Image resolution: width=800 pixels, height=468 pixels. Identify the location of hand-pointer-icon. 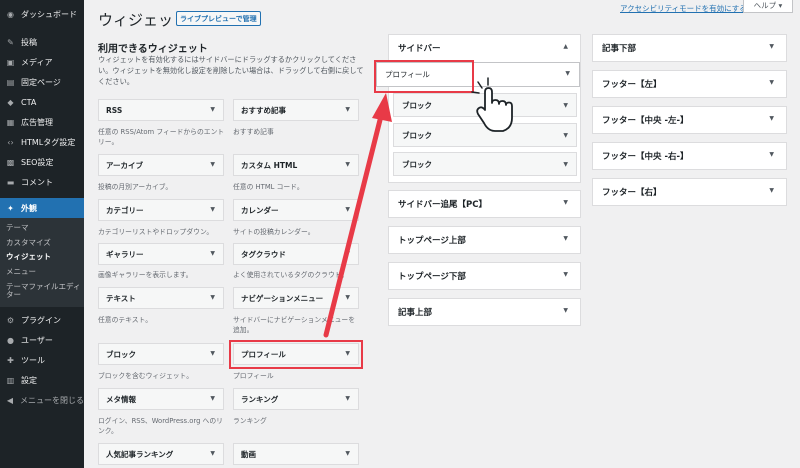
(492, 104).